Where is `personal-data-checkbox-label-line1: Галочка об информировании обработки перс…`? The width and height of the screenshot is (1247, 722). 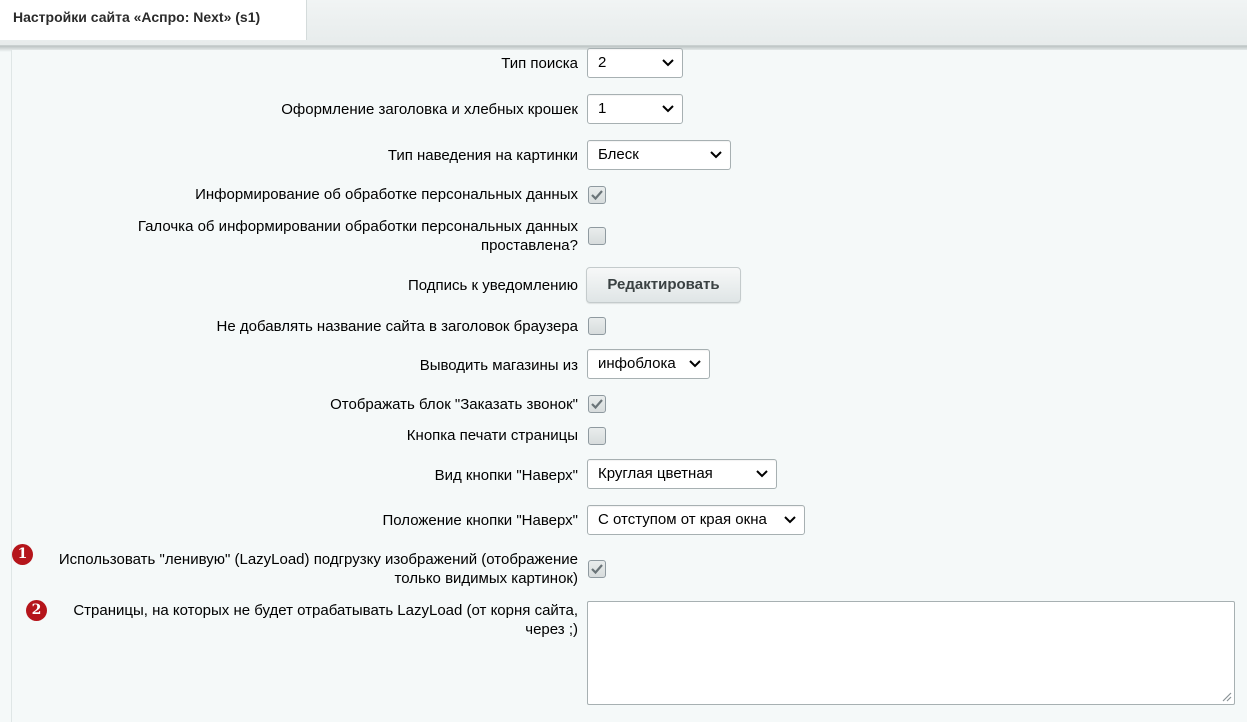 personal-data-checkbox-label-line1: Галочка об информировании обработки перс… is located at coordinates (357, 226).